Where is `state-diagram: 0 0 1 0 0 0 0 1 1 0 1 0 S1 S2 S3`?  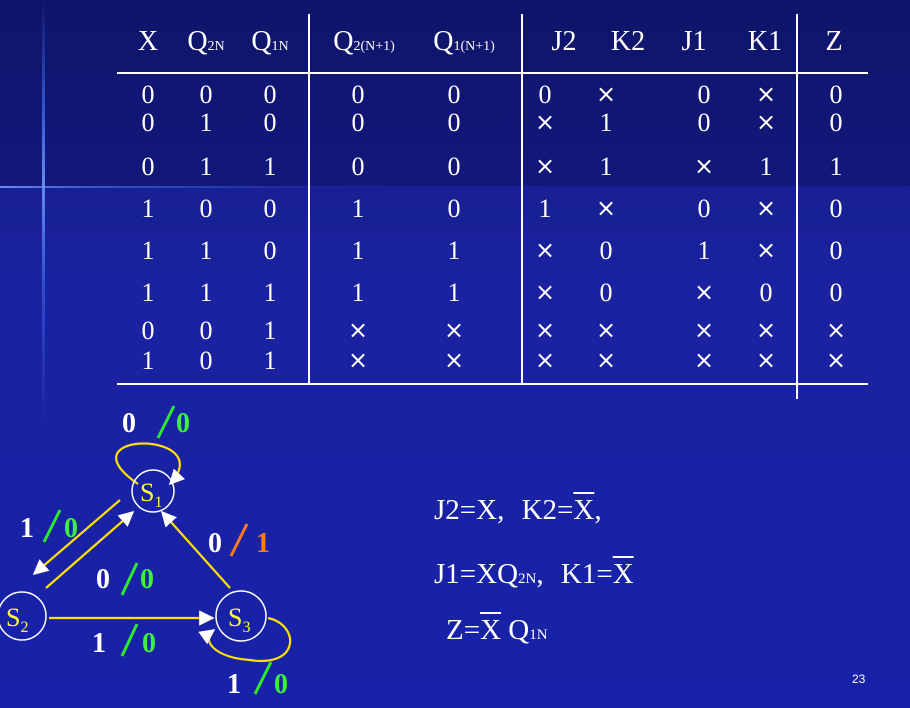
state-diagram: 0 0 1 0 0 0 0 1 1 0 1 0 S1 S2 S3 is located at coordinates (146, 552).